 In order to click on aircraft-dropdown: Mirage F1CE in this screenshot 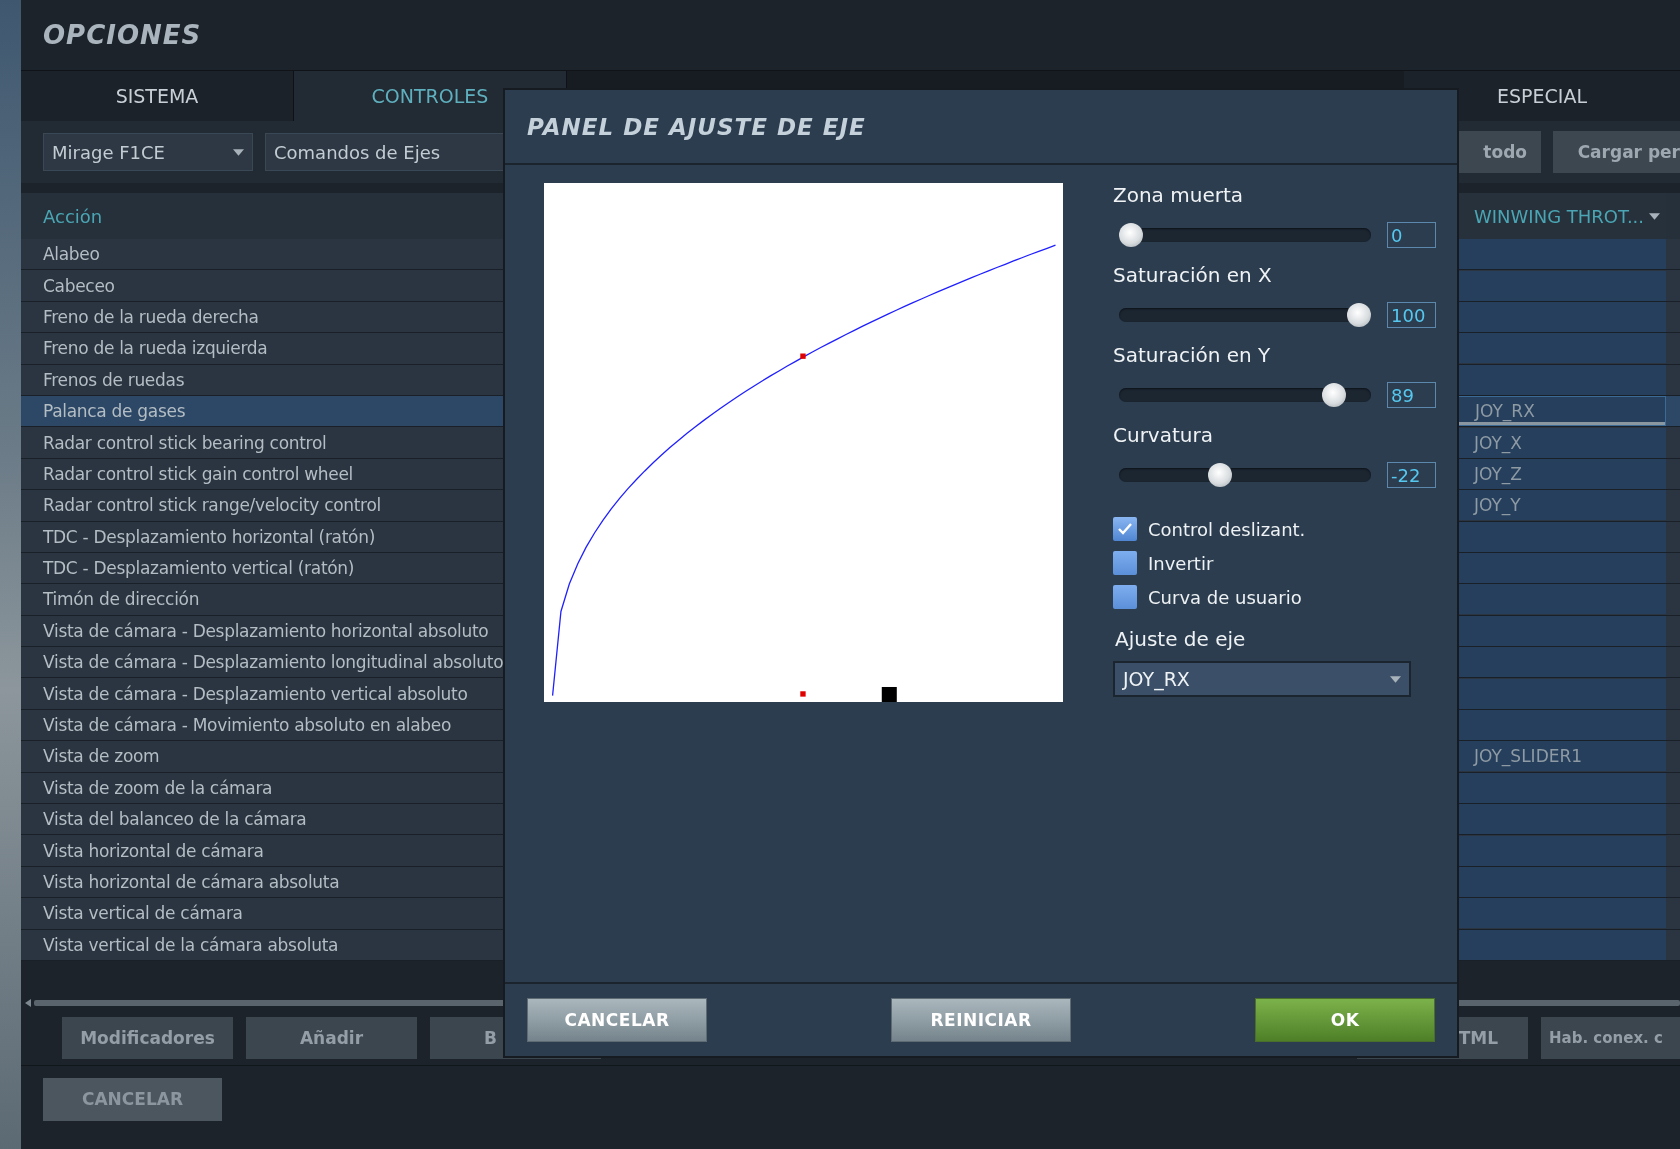, I will do `click(148, 152)`.